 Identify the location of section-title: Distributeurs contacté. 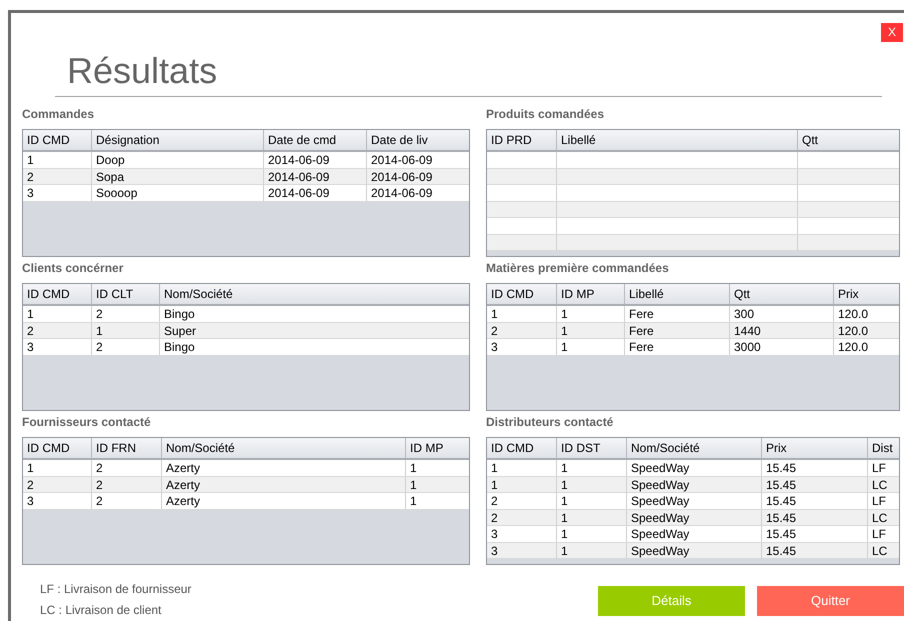
(550, 422).